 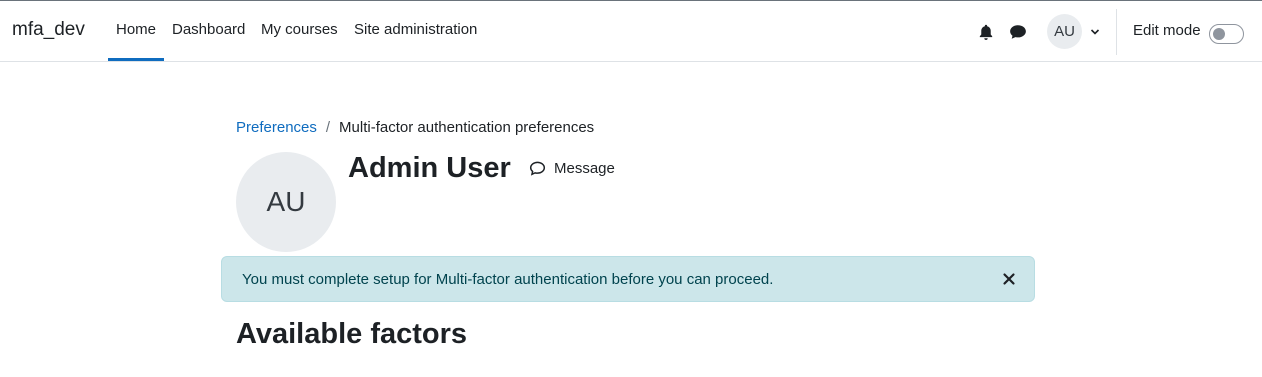 I want to click on profile-name: Admin User, so click(x=429, y=168).